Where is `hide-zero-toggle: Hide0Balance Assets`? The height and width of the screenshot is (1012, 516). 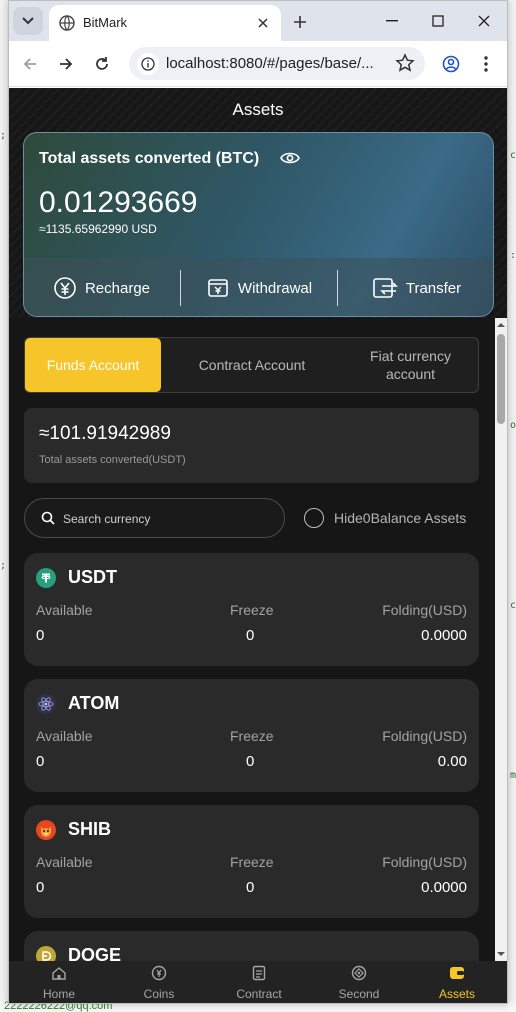 hide-zero-toggle: Hide0Balance Assets is located at coordinates (385, 518).